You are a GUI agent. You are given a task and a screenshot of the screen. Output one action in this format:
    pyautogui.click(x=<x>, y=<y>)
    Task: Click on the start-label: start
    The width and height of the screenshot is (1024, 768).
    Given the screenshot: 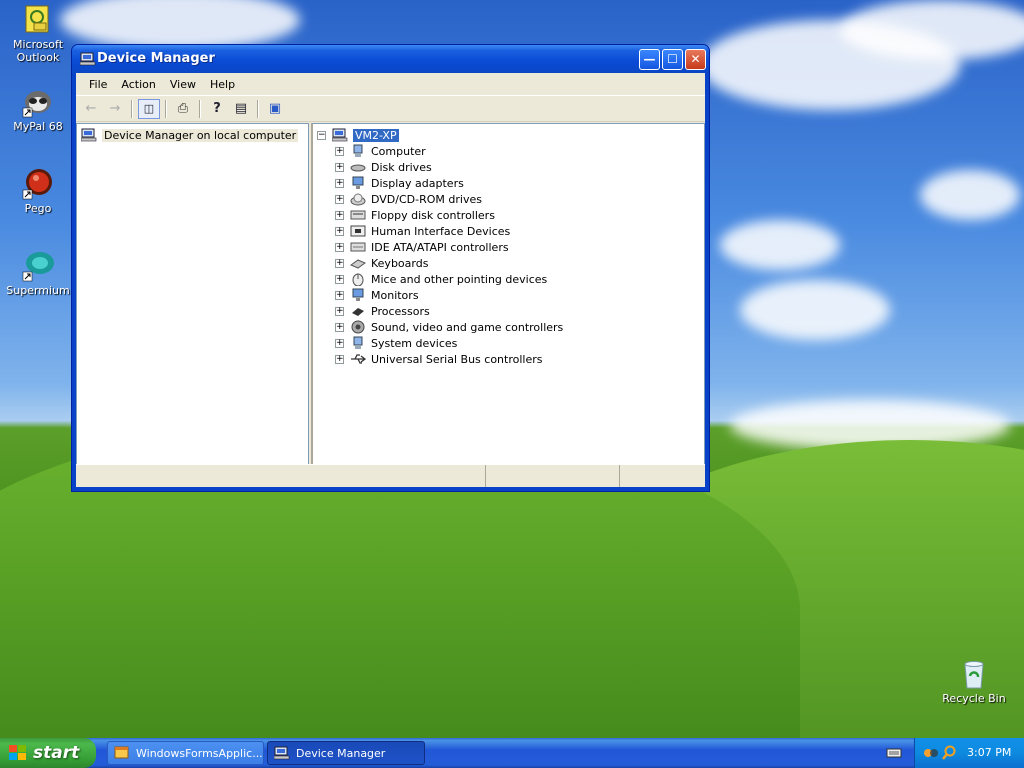 What is the action you would take?
    pyautogui.click(x=56, y=753)
    